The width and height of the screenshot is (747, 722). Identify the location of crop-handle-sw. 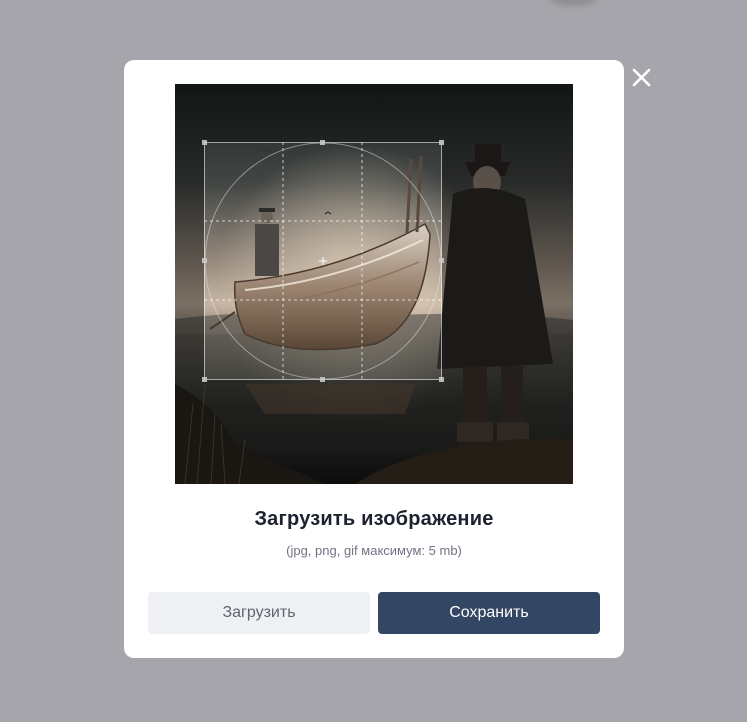
(204, 379).